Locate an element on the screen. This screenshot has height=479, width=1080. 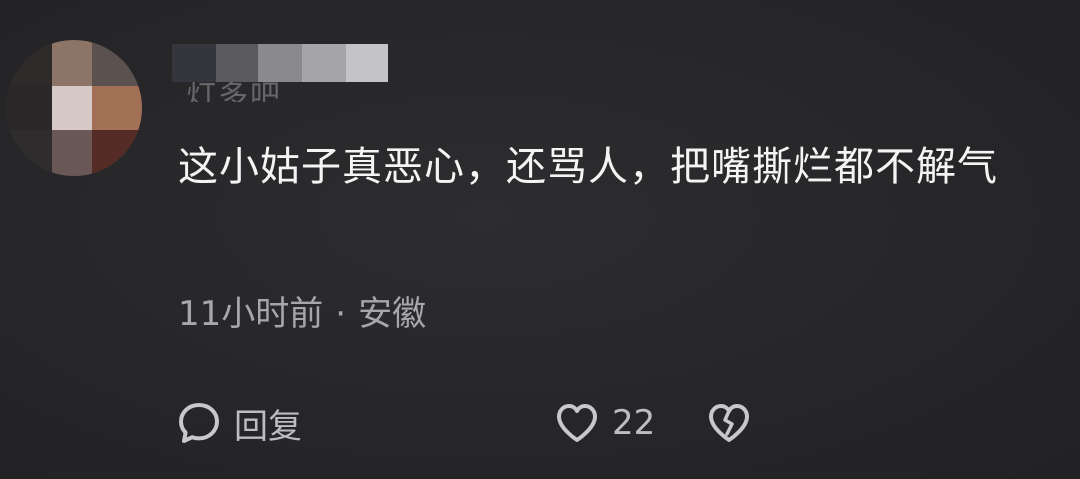
reply-label: 回复 is located at coordinates (268, 426).